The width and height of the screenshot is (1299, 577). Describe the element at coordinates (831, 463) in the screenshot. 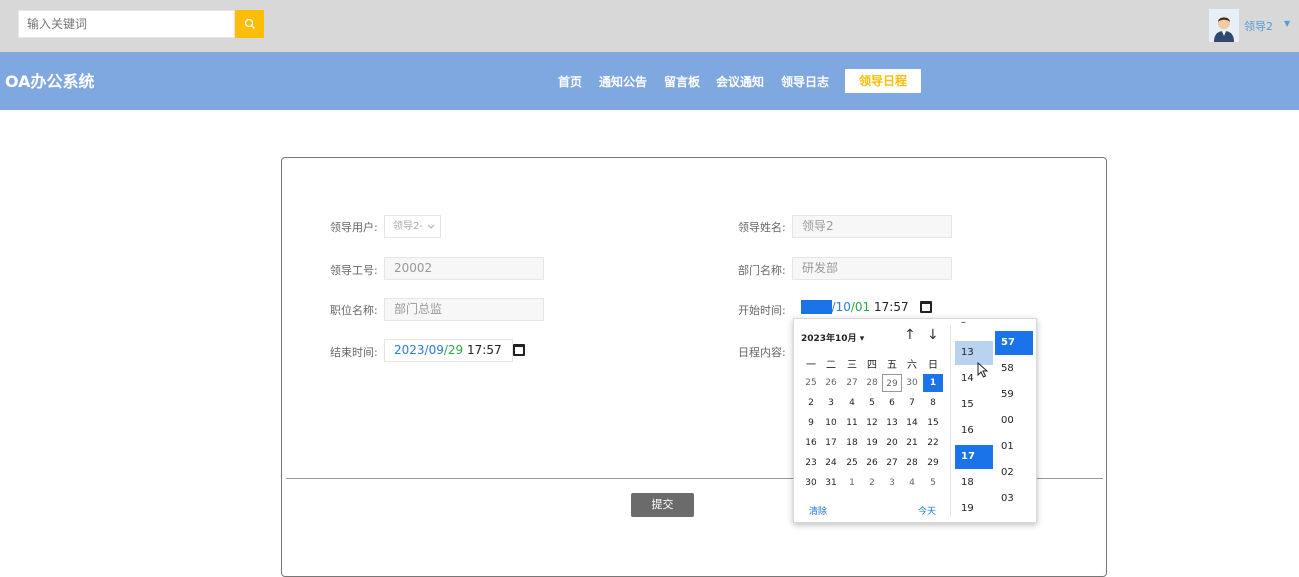

I see `calendar-day: 24` at that location.